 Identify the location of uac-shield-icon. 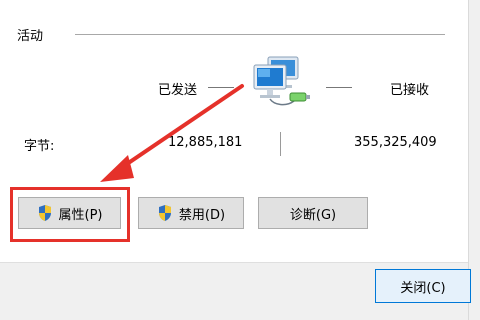
(164, 213).